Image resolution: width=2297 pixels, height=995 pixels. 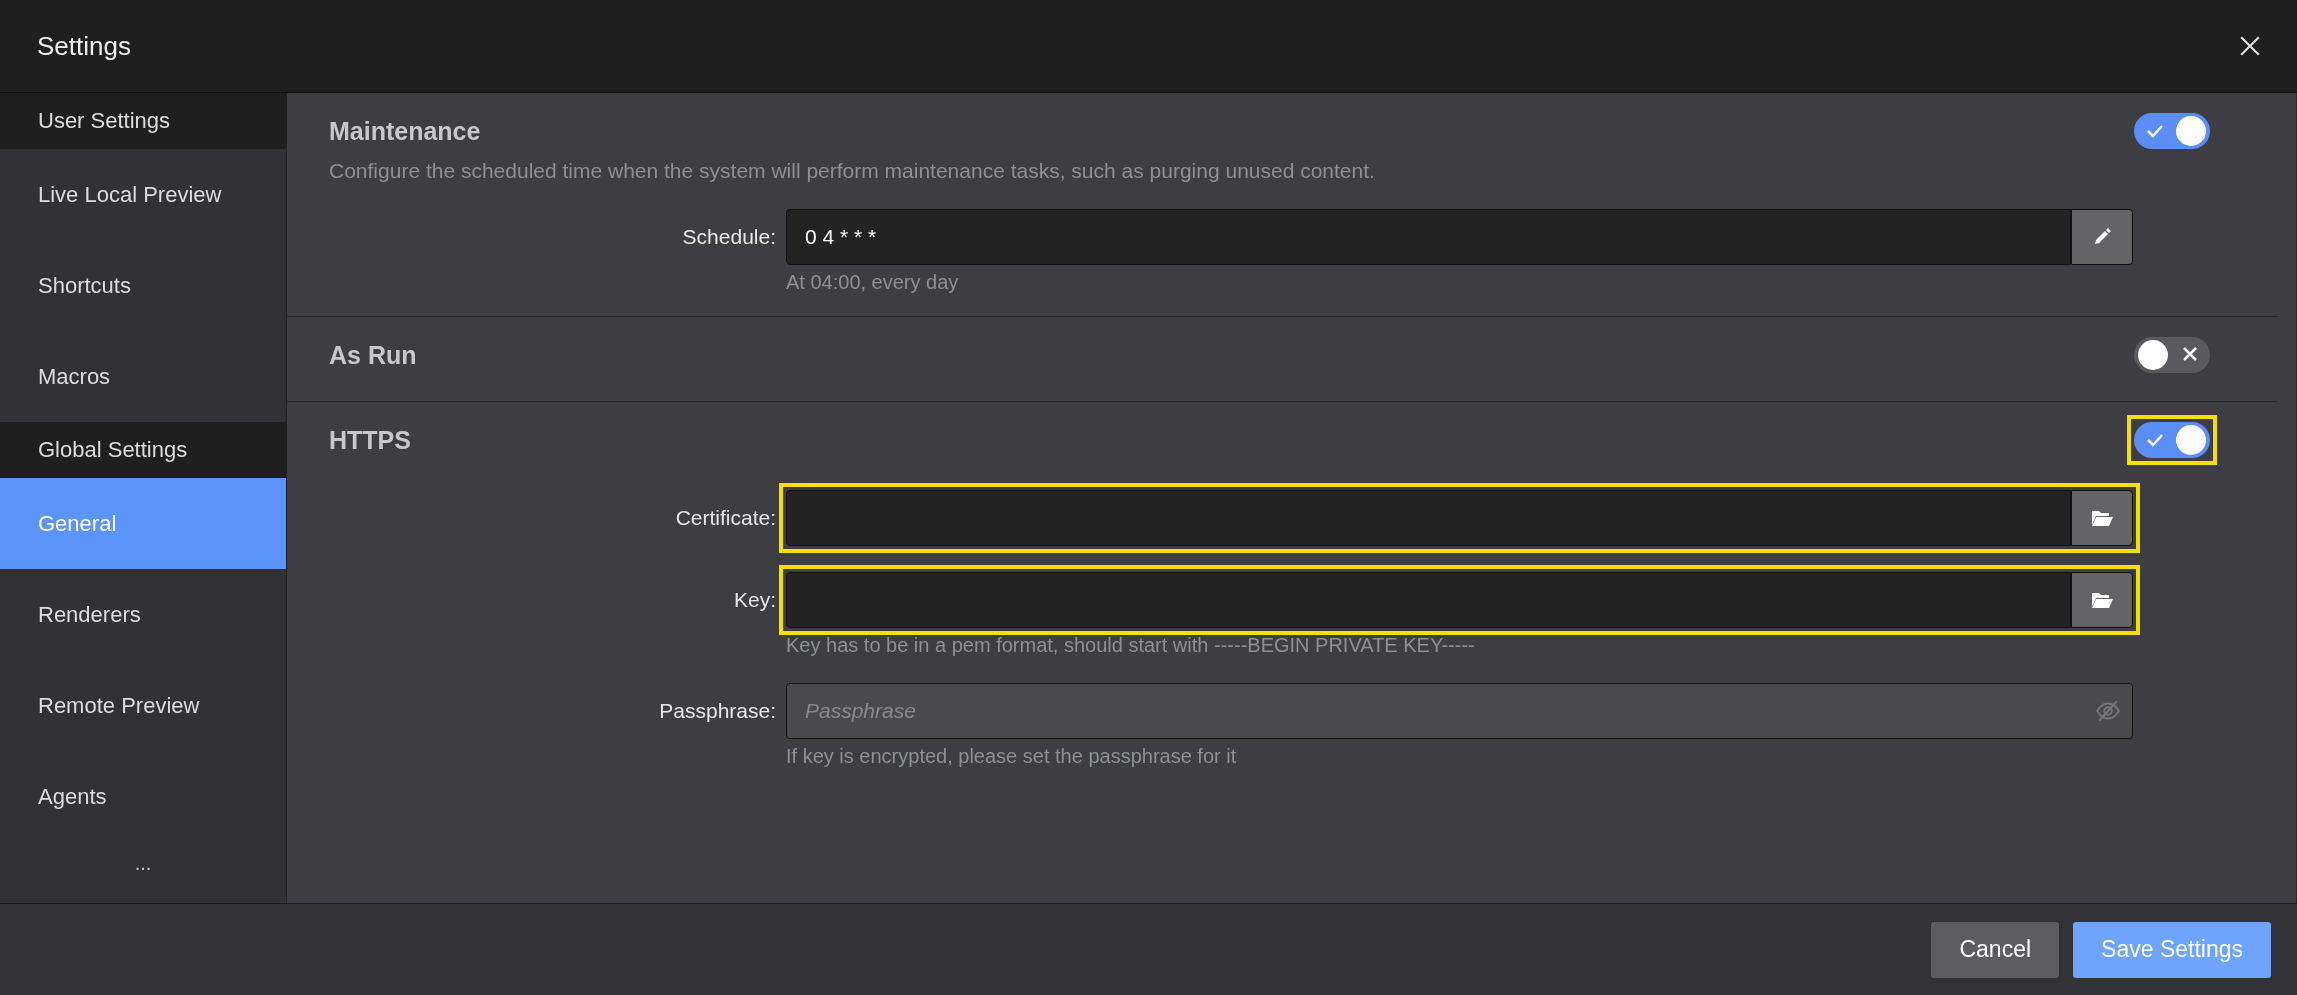 I want to click on field-hint: At 04:00, every day, so click(x=873, y=282).